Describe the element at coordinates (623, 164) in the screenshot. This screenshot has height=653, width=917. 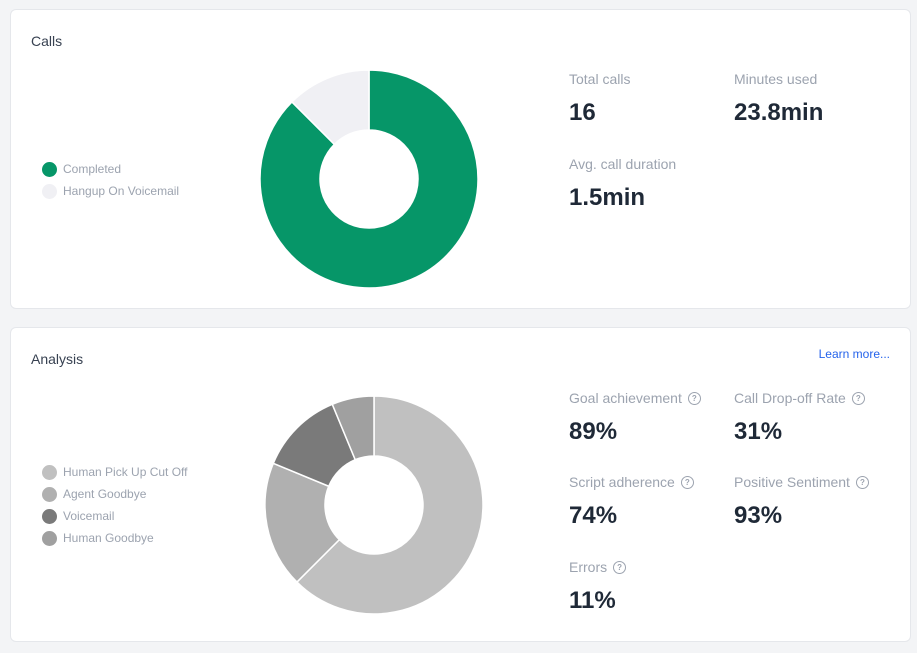
I see `stat-label: Avg. call duration` at that location.